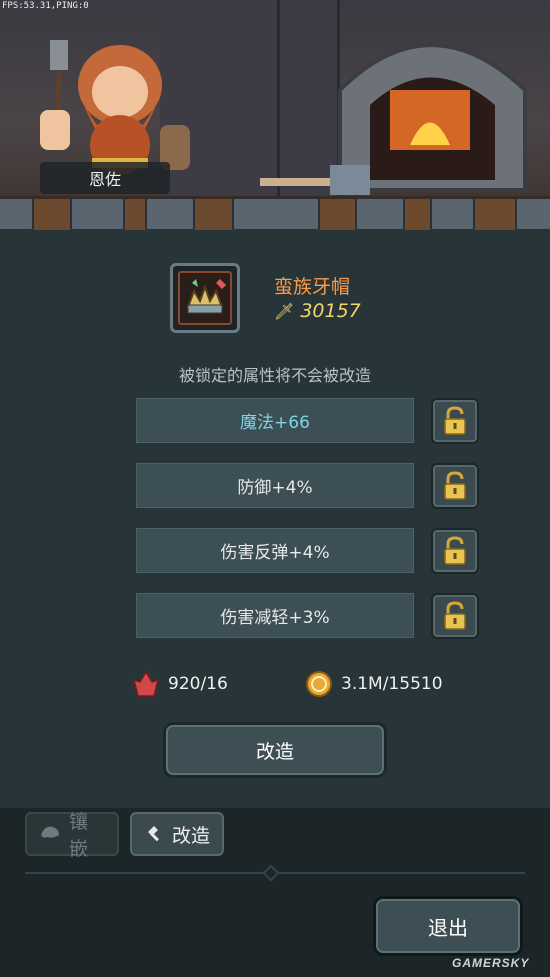  I want to click on lock-hint-text: 被锁定的属性将不会被改造, so click(274, 375).